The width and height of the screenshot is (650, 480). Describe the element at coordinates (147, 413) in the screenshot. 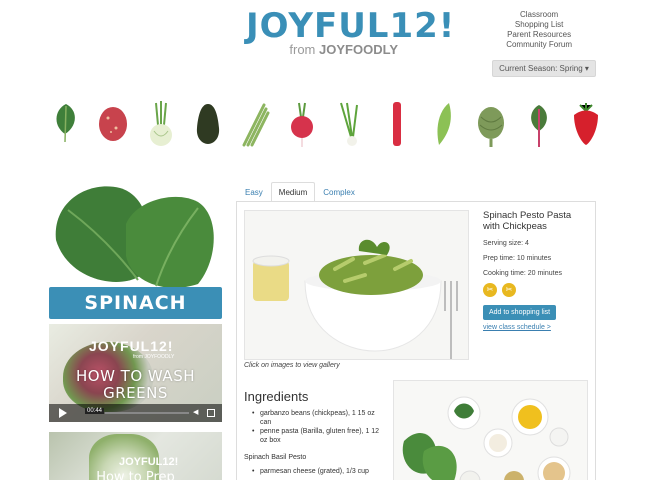

I see `video-progress-bar` at that location.